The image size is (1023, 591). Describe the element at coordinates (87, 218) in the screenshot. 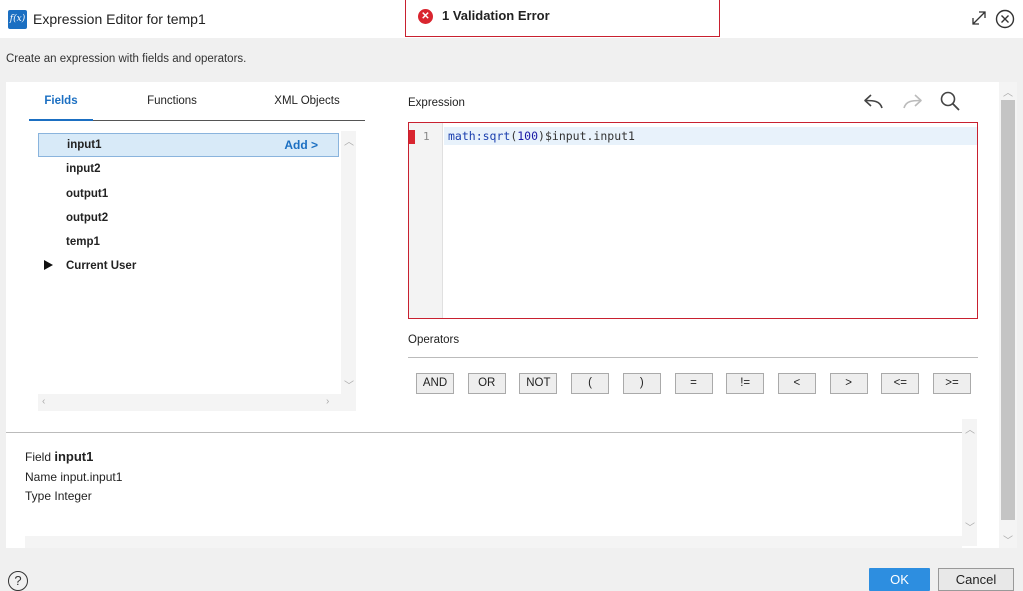

I see `field-label: output2` at that location.